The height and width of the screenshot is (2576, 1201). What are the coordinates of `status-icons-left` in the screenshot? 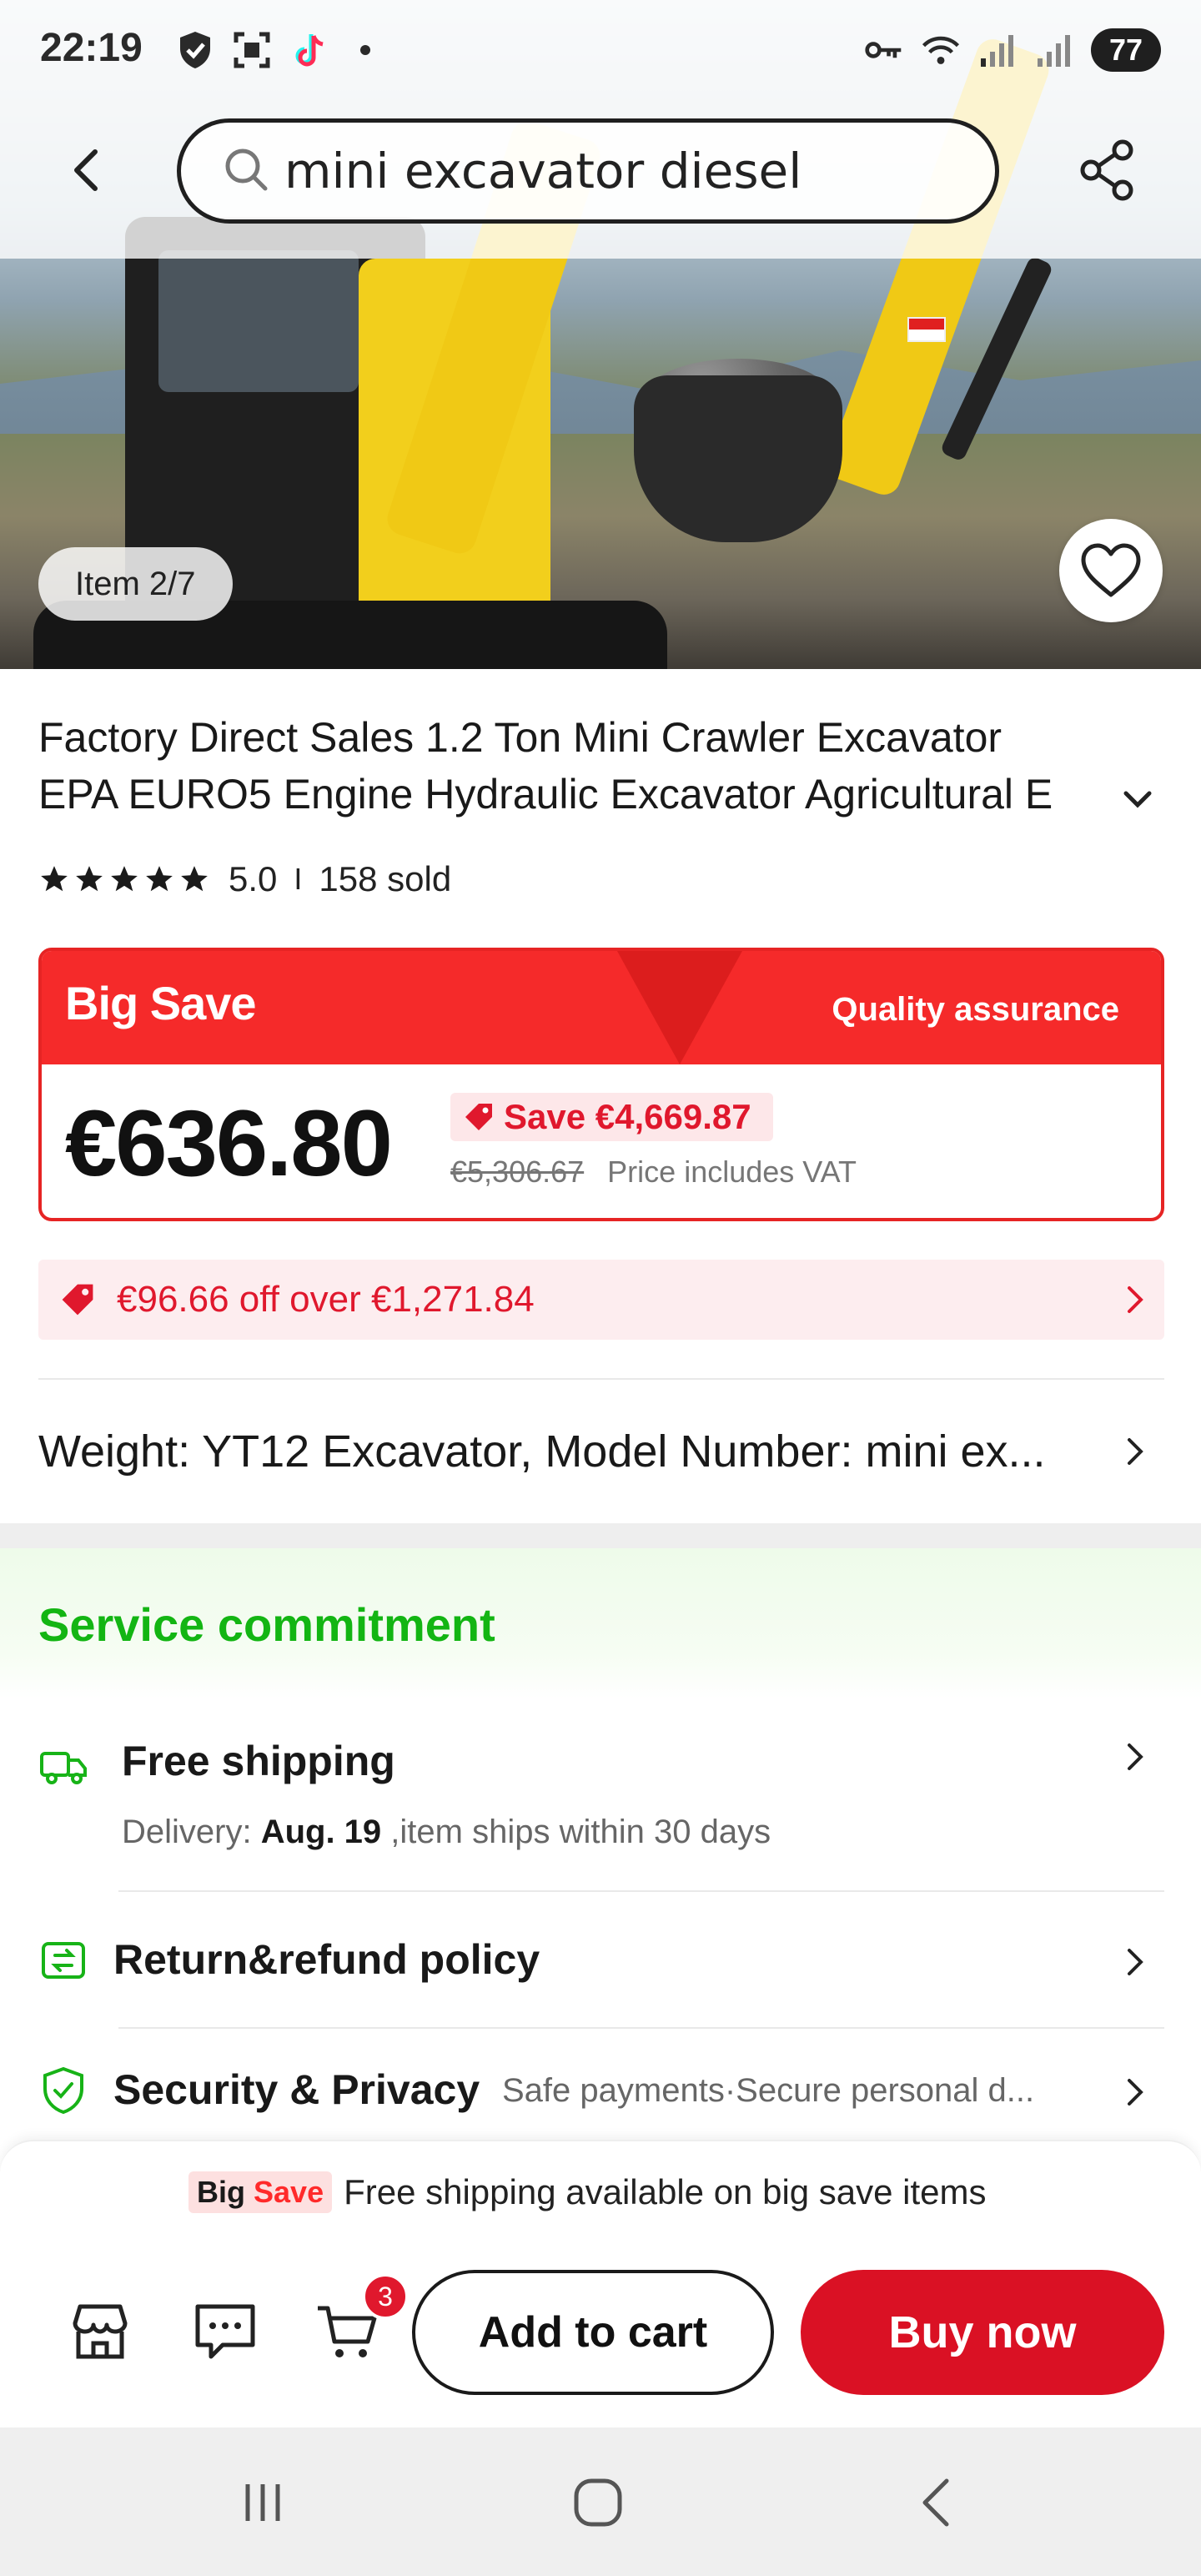 It's located at (280, 50).